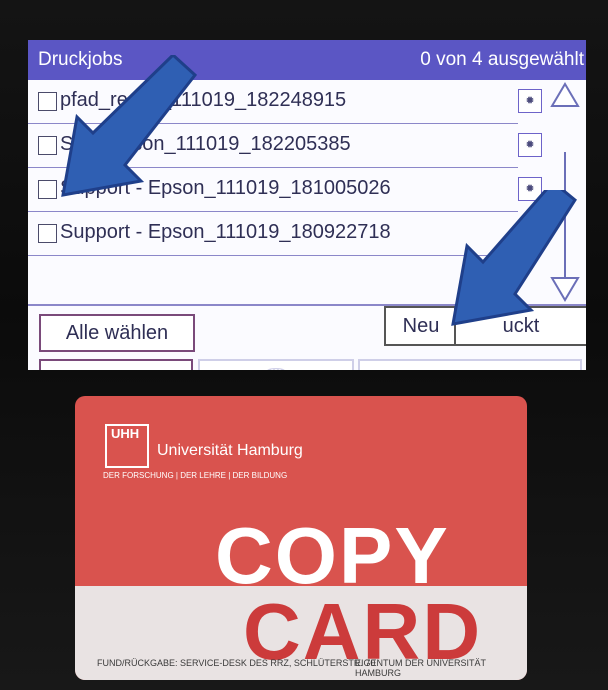  I want to click on back-button: 🡐, so click(116, 364).